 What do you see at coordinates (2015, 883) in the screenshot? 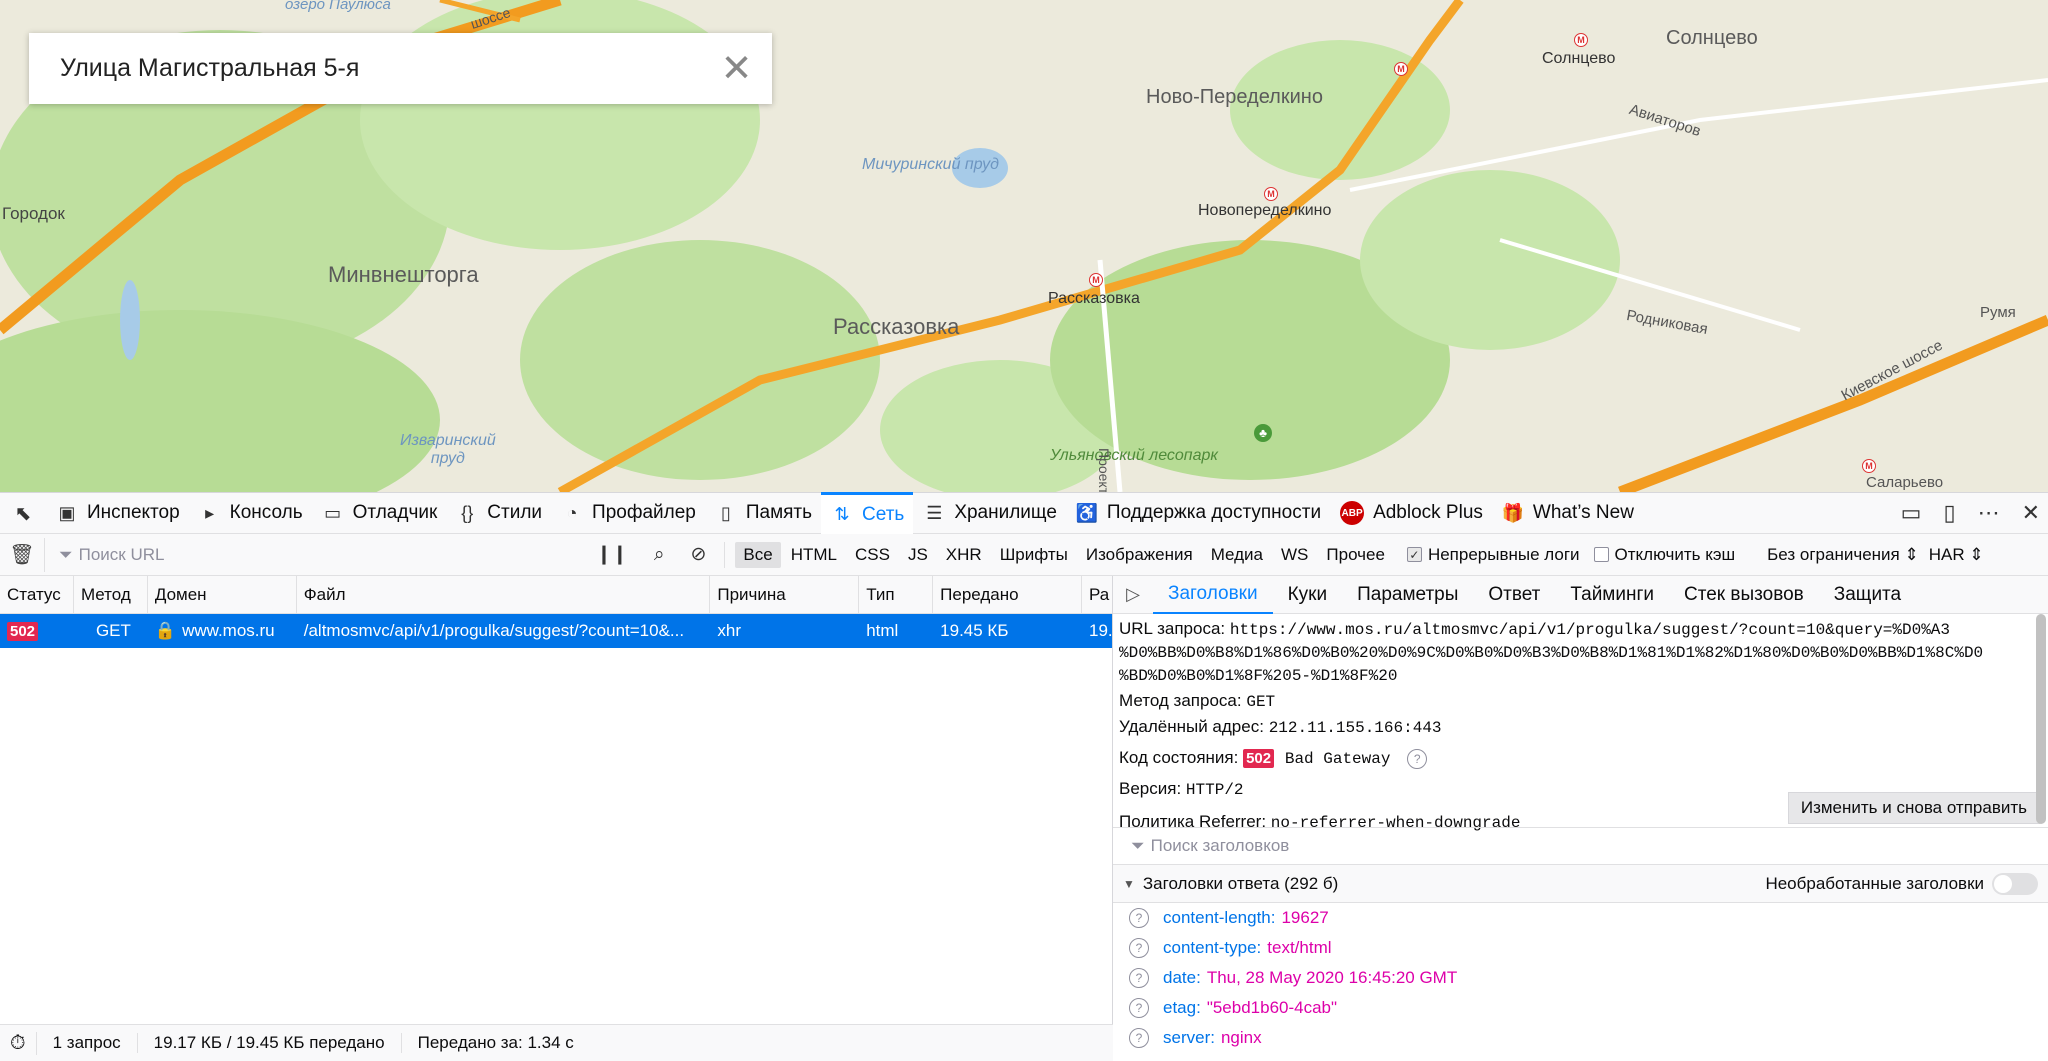
I see `raw-headers-toggle` at bounding box center [2015, 883].